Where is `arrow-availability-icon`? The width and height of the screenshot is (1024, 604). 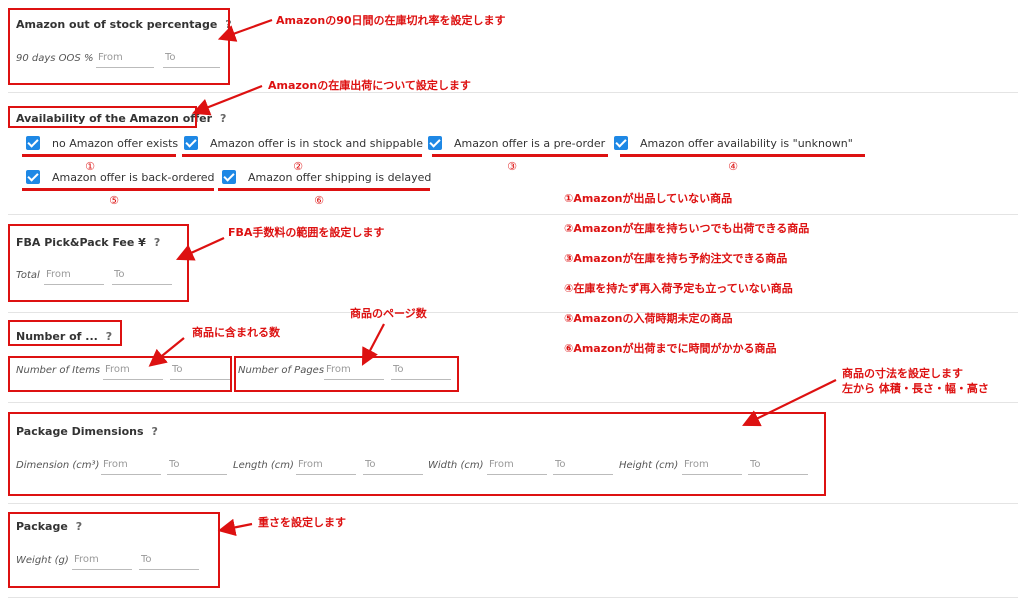 arrow-availability-icon is located at coordinates (227, 100).